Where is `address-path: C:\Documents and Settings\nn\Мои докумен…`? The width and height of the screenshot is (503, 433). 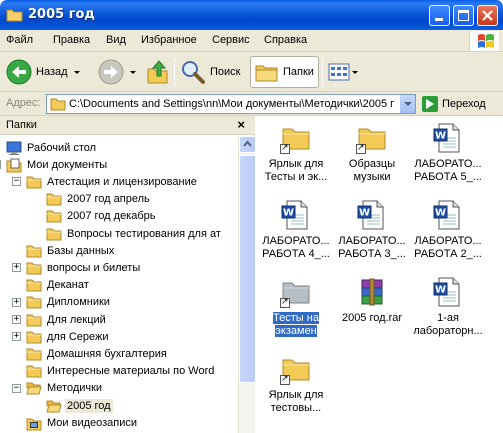
address-path: C:\Documents and Settings\nn\Мои докумен… is located at coordinates (232, 104).